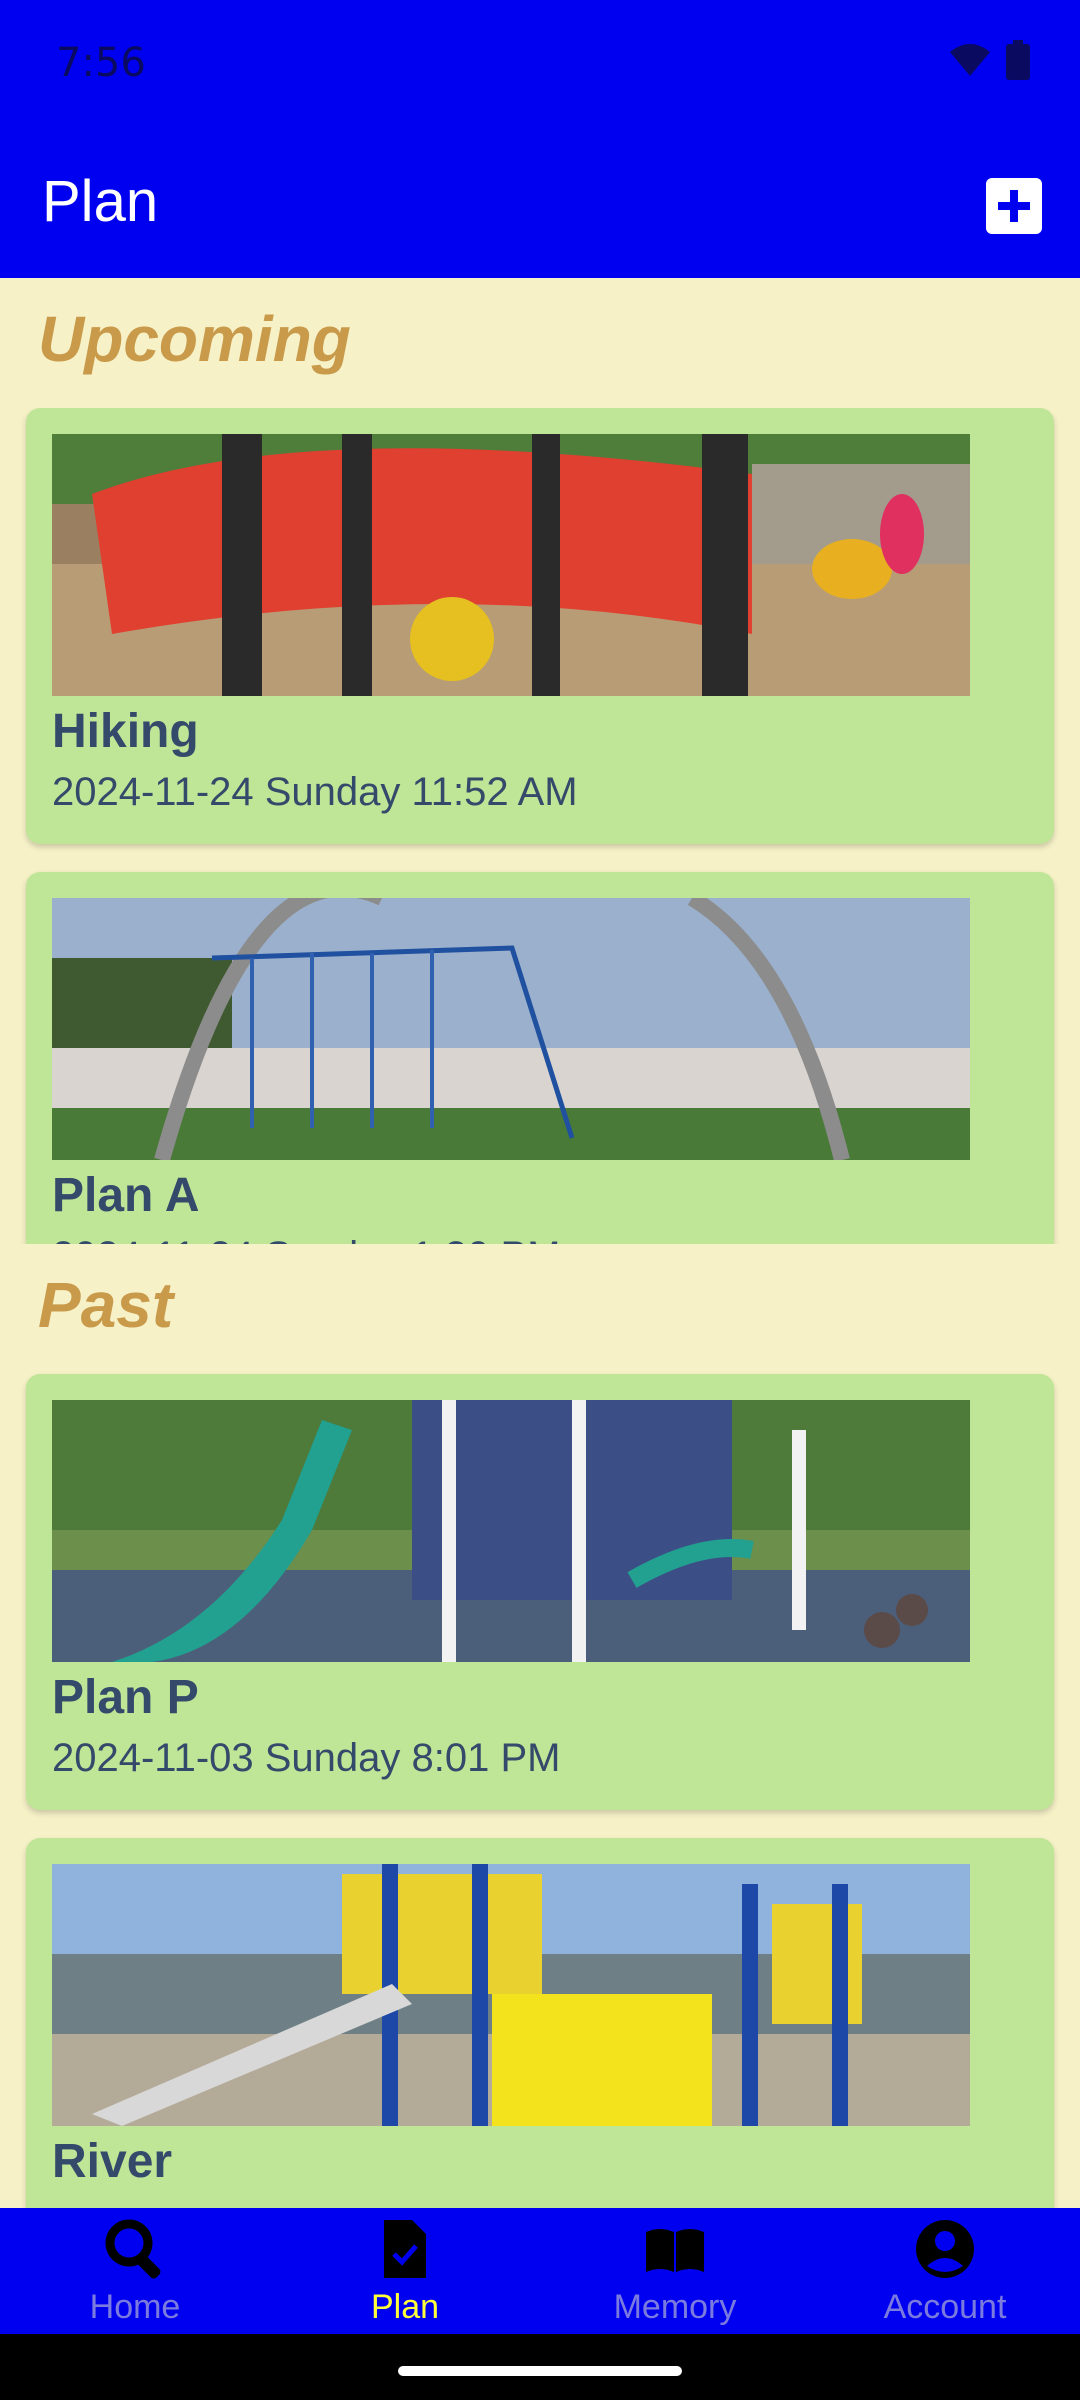 The width and height of the screenshot is (1080, 2400). What do you see at coordinates (100, 201) in the screenshot?
I see `page-title: Plan` at bounding box center [100, 201].